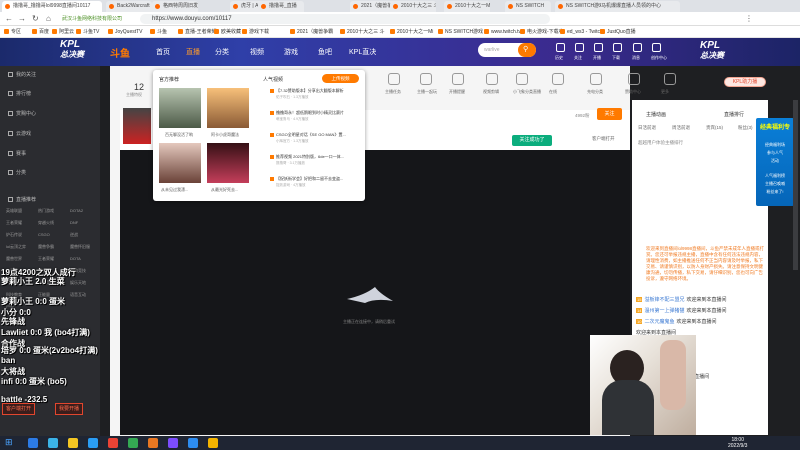  I want to click on client-play-link: 客户端打开, so click(603, 139).